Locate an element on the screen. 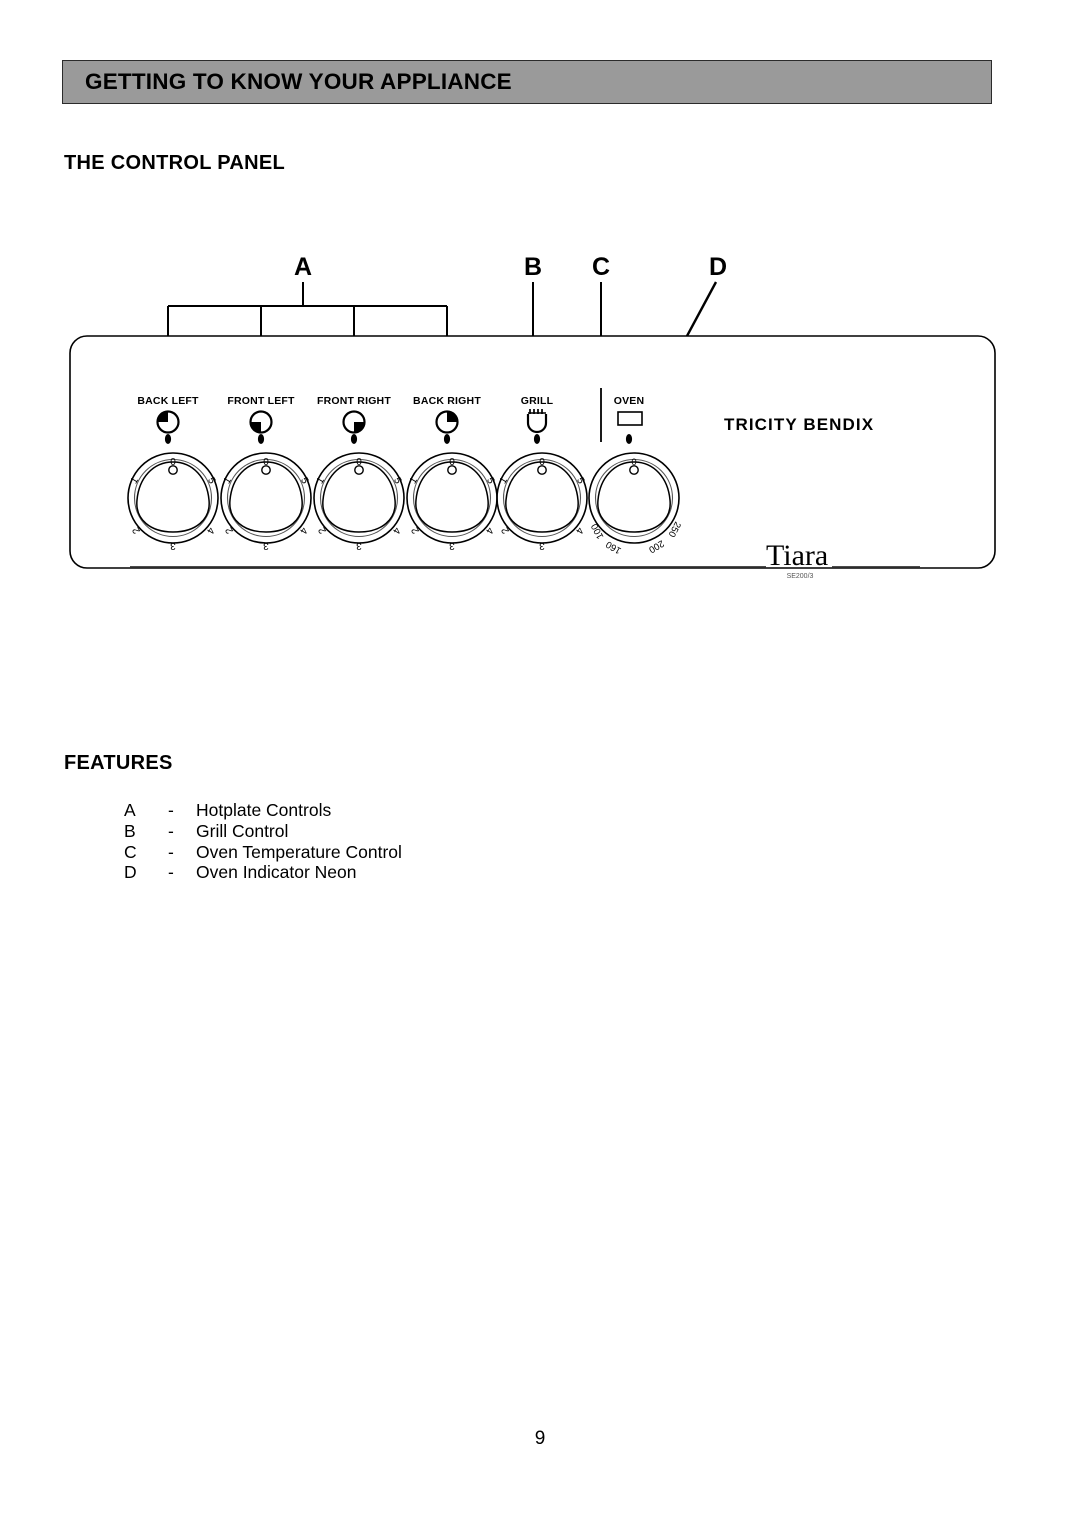 This screenshot has width=1080, height=1528. feature-key: C is located at coordinates (130, 851).